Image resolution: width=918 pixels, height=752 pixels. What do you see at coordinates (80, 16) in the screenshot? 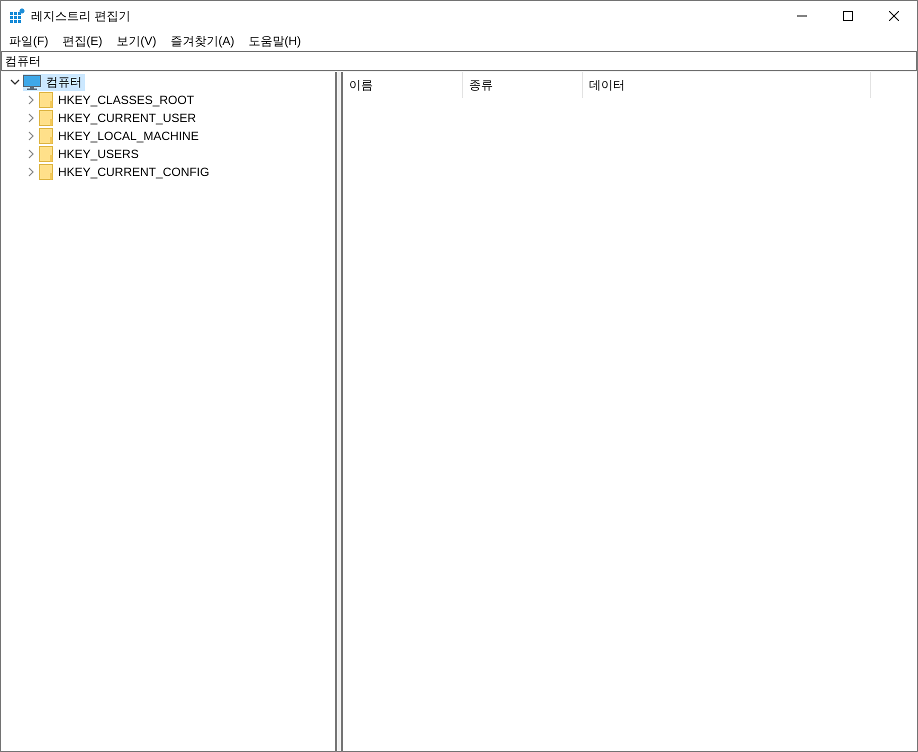
I see `window-title: 레지스트리 편집기` at bounding box center [80, 16].